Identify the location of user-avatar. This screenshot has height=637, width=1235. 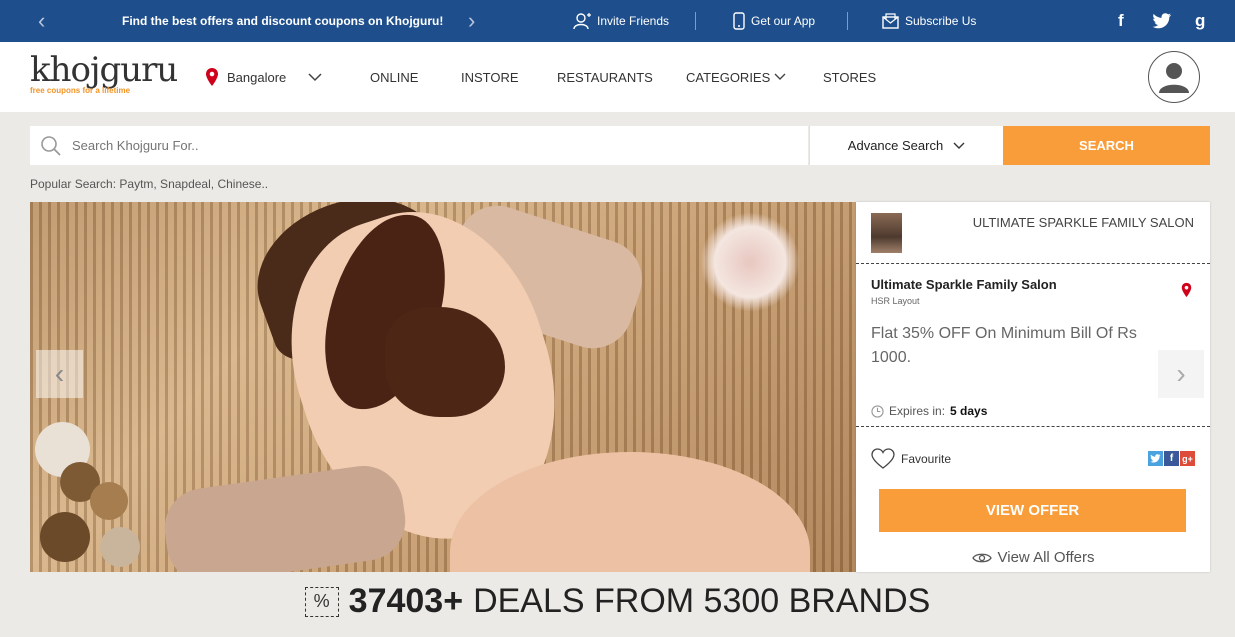
(1174, 77).